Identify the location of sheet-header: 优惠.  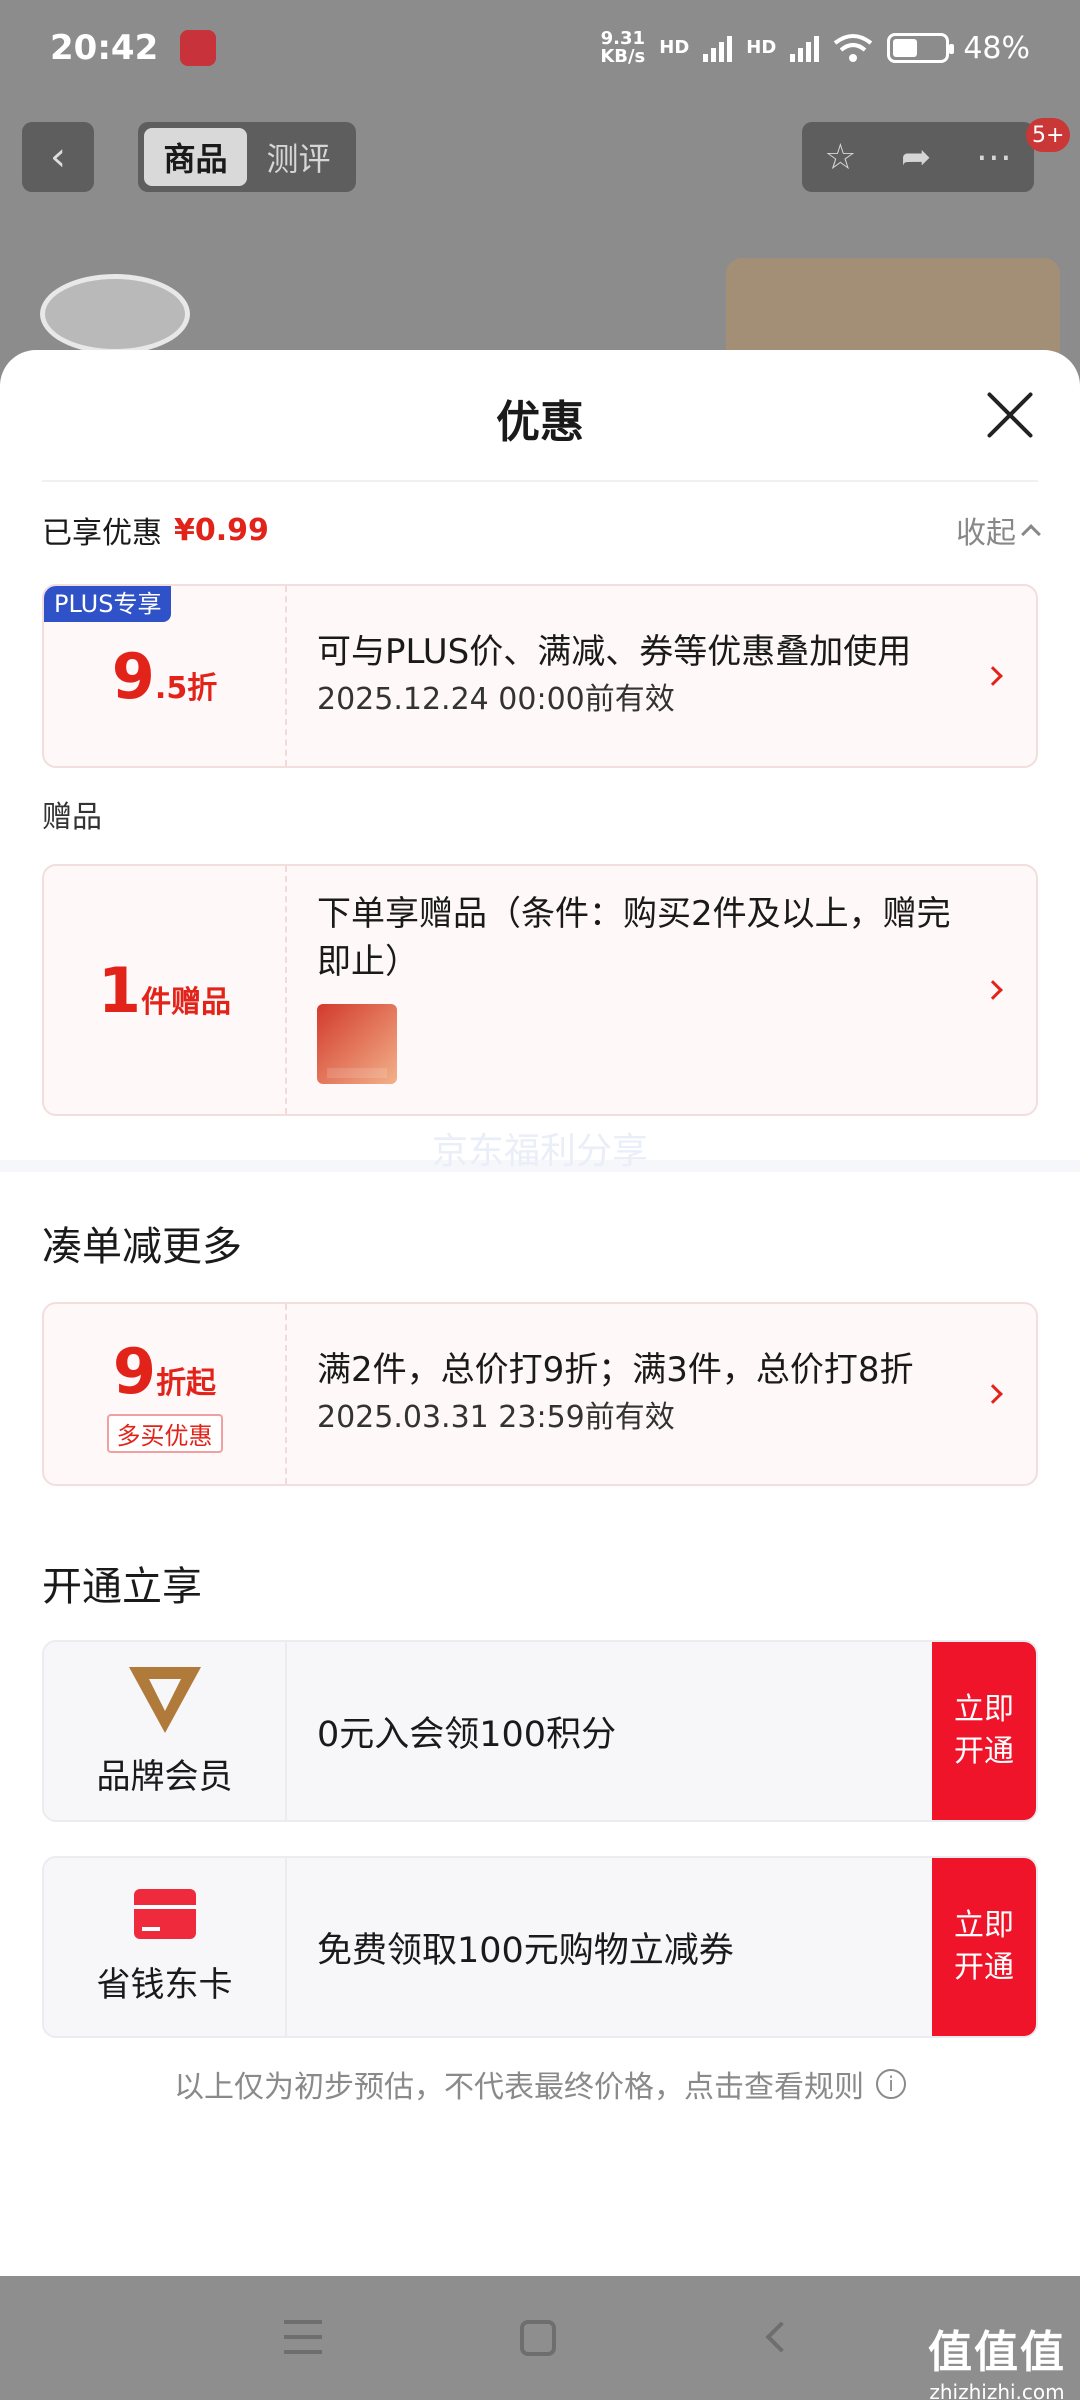
(540, 416).